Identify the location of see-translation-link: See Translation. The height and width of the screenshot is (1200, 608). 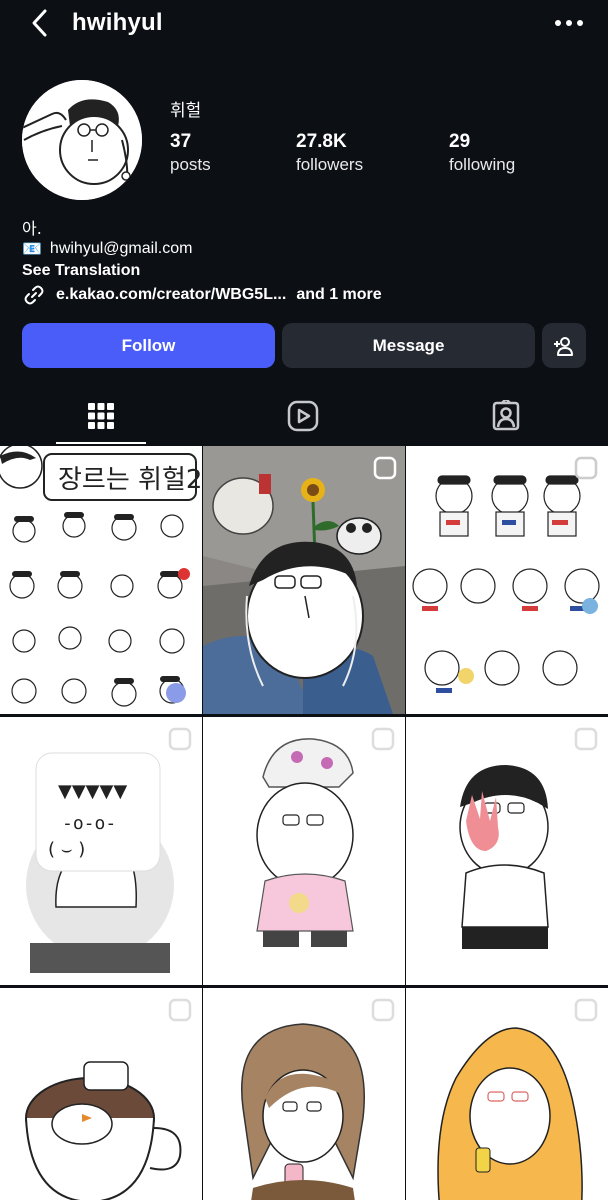
(81, 271).